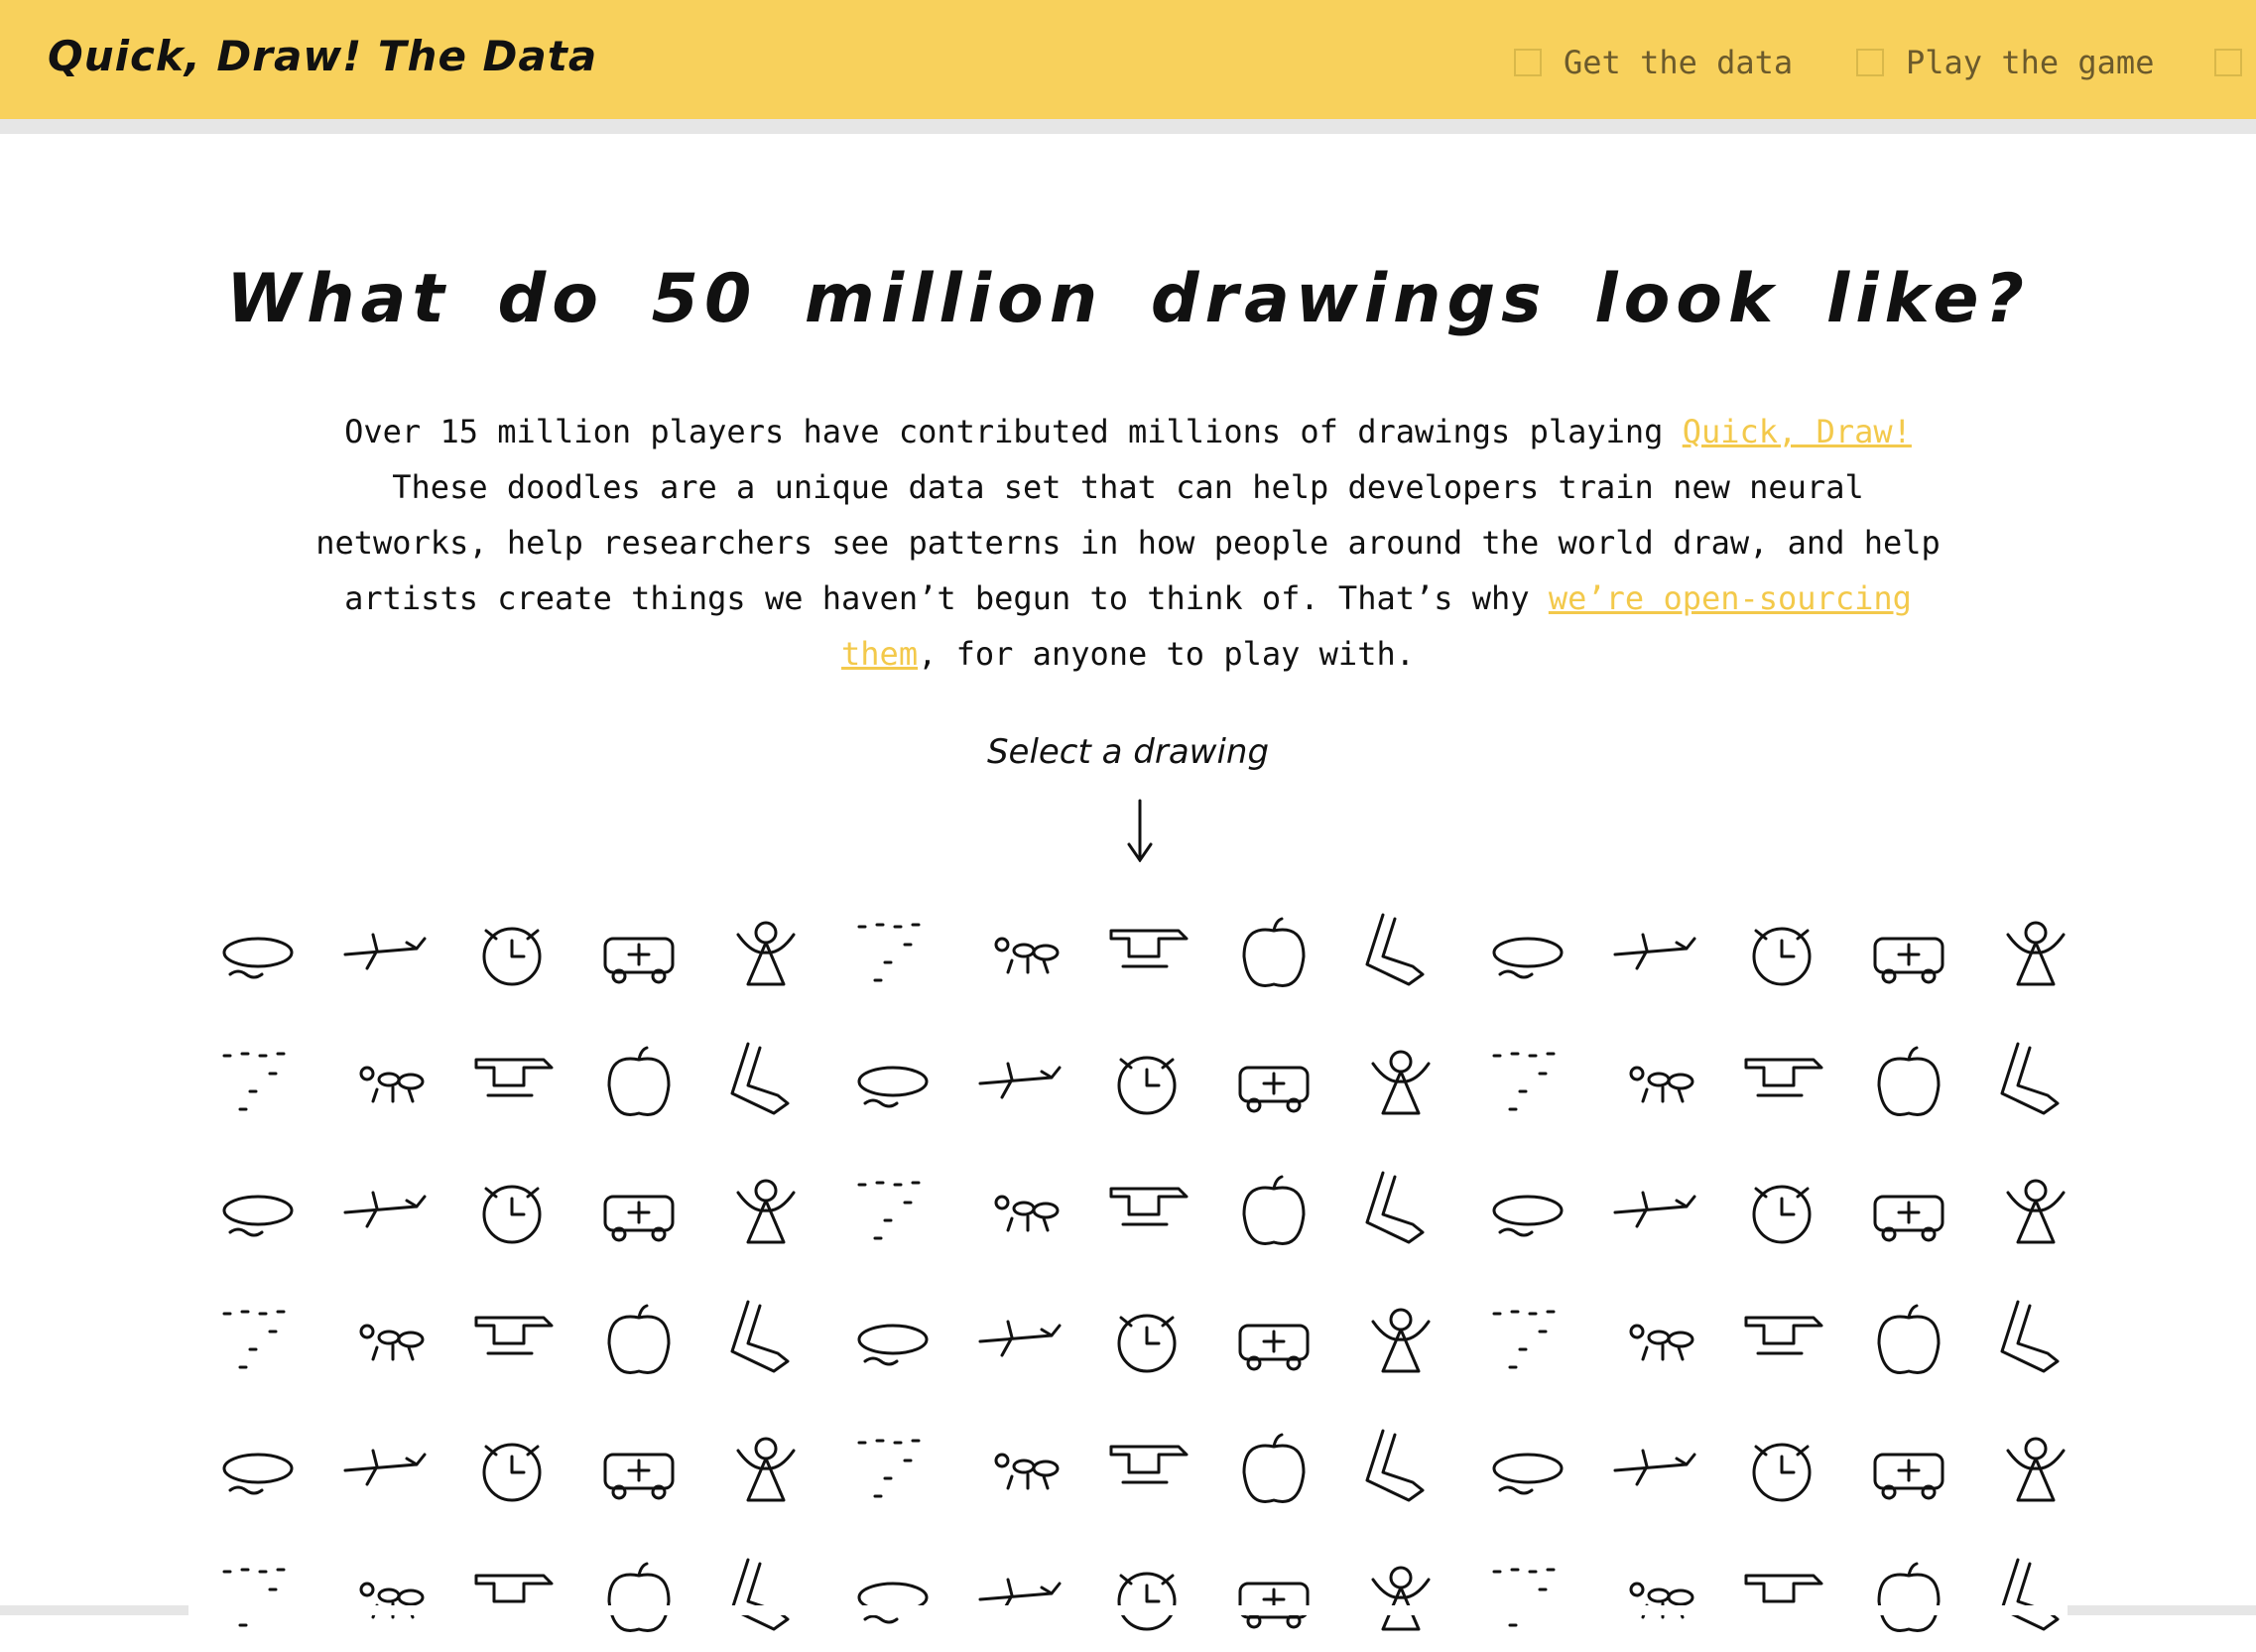  Describe the element at coordinates (1147, 1081) in the screenshot. I see `drawing-beach` at that location.